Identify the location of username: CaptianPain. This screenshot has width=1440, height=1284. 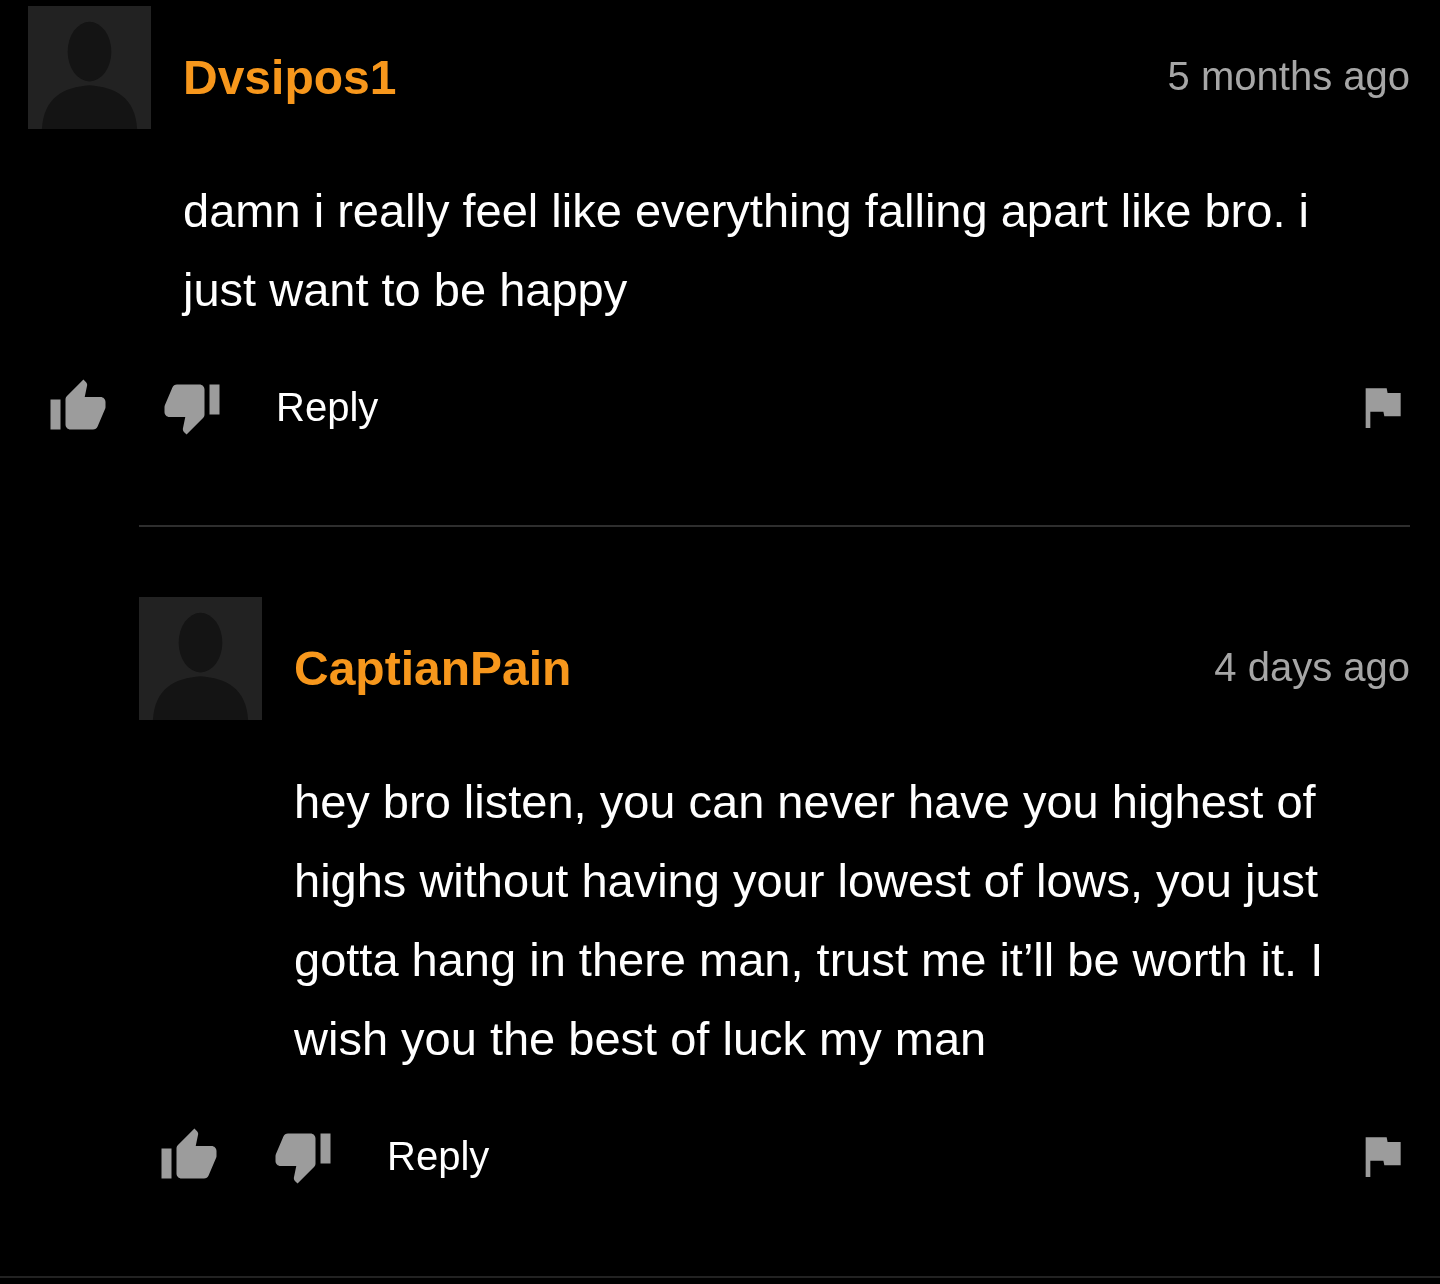
(754, 668).